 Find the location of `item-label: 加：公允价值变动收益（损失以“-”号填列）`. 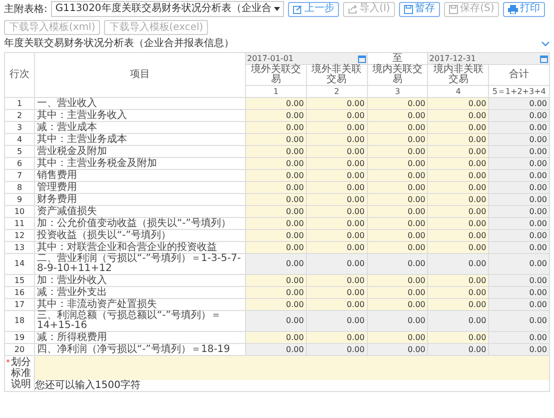

item-label: 加：公允价值变动收益（损失以“-”号填列） is located at coordinates (140, 224).